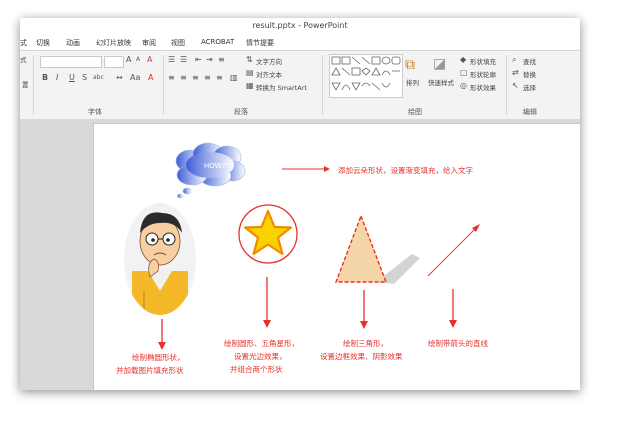 Image resolution: width=617 pixels, height=432 pixels. What do you see at coordinates (268, 234) in the screenshot?
I see `circle-star-group` at bounding box center [268, 234].